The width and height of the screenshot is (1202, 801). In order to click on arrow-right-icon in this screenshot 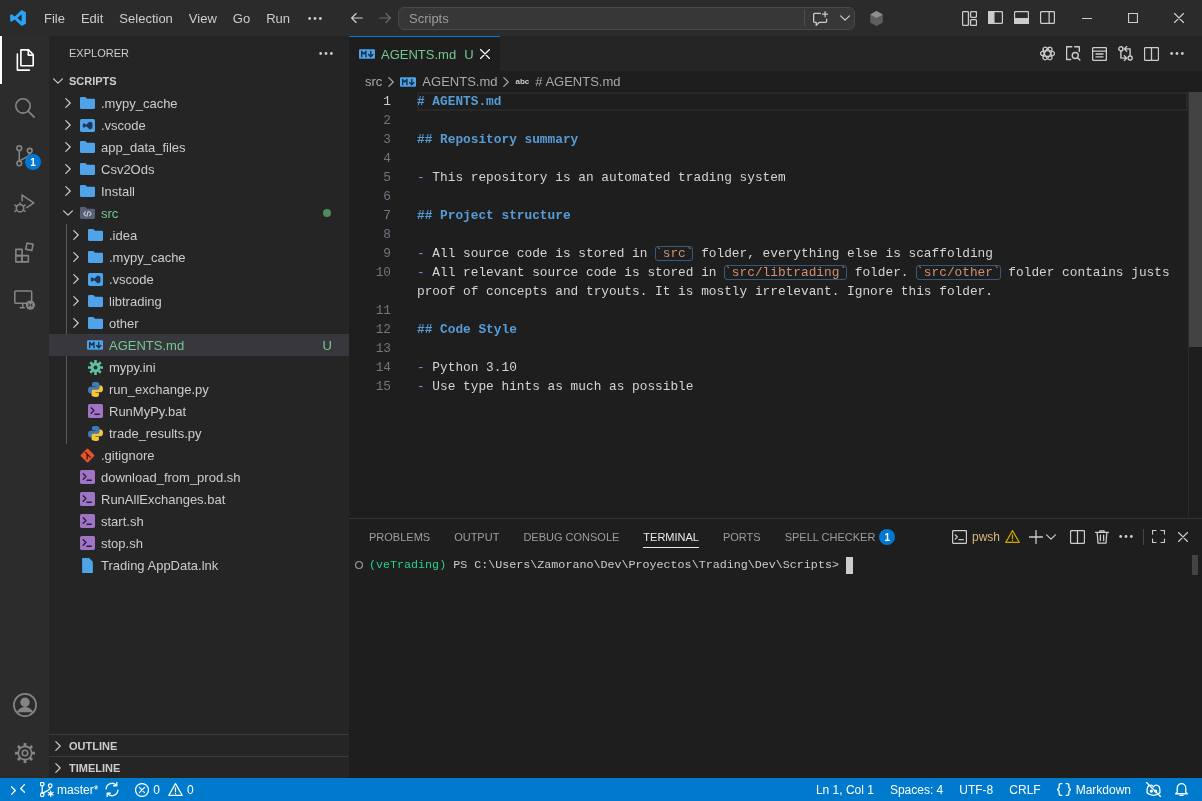, I will do `click(385, 18)`.